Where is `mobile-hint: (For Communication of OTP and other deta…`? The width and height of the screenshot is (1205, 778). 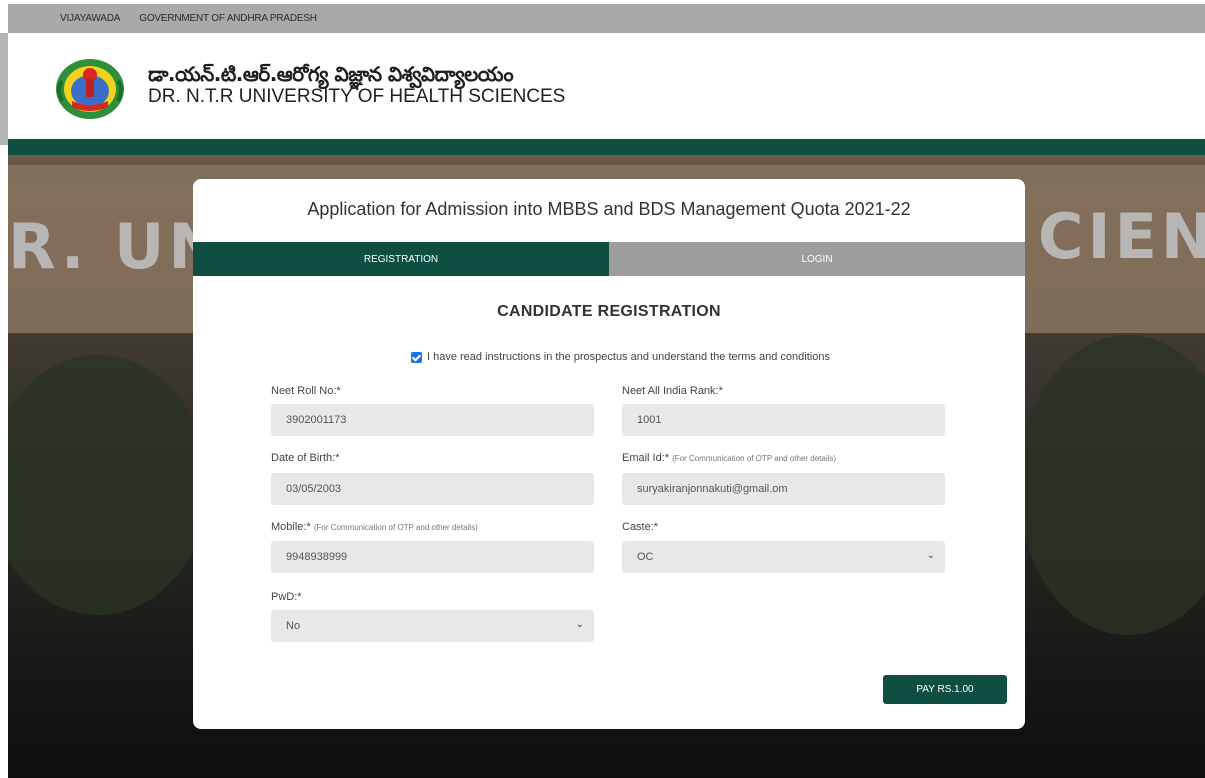
mobile-hint: (For Communication of OTP and other deta… is located at coordinates (395, 527).